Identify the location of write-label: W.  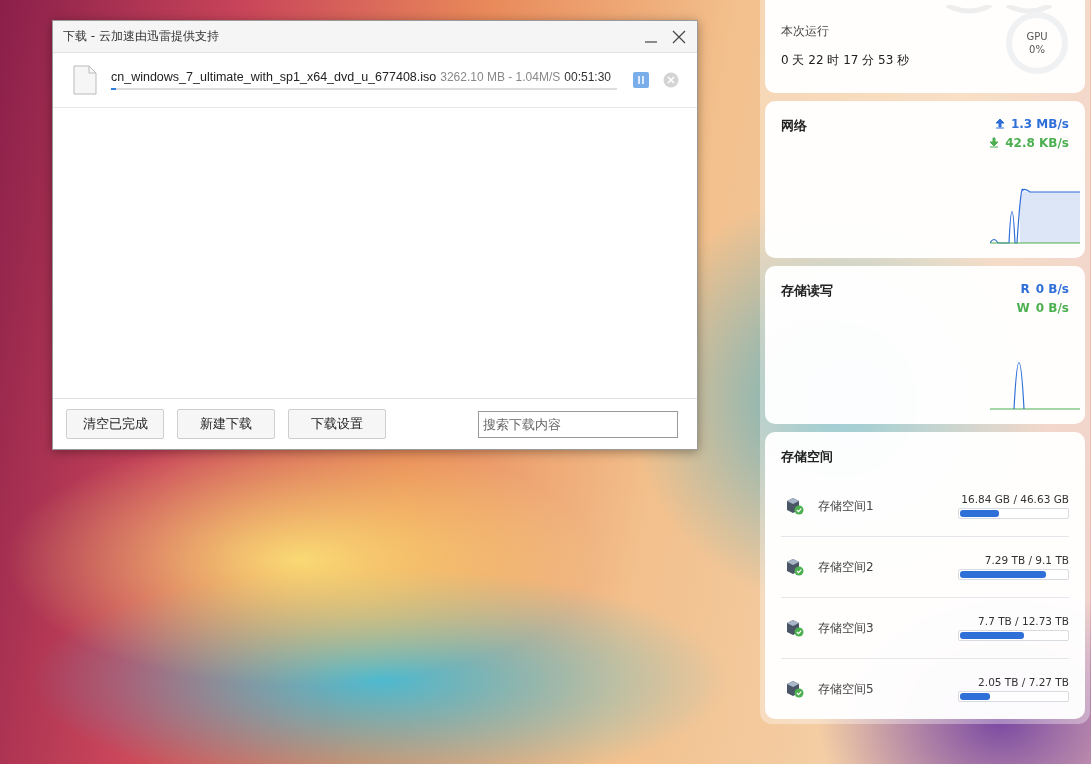
(1023, 308).